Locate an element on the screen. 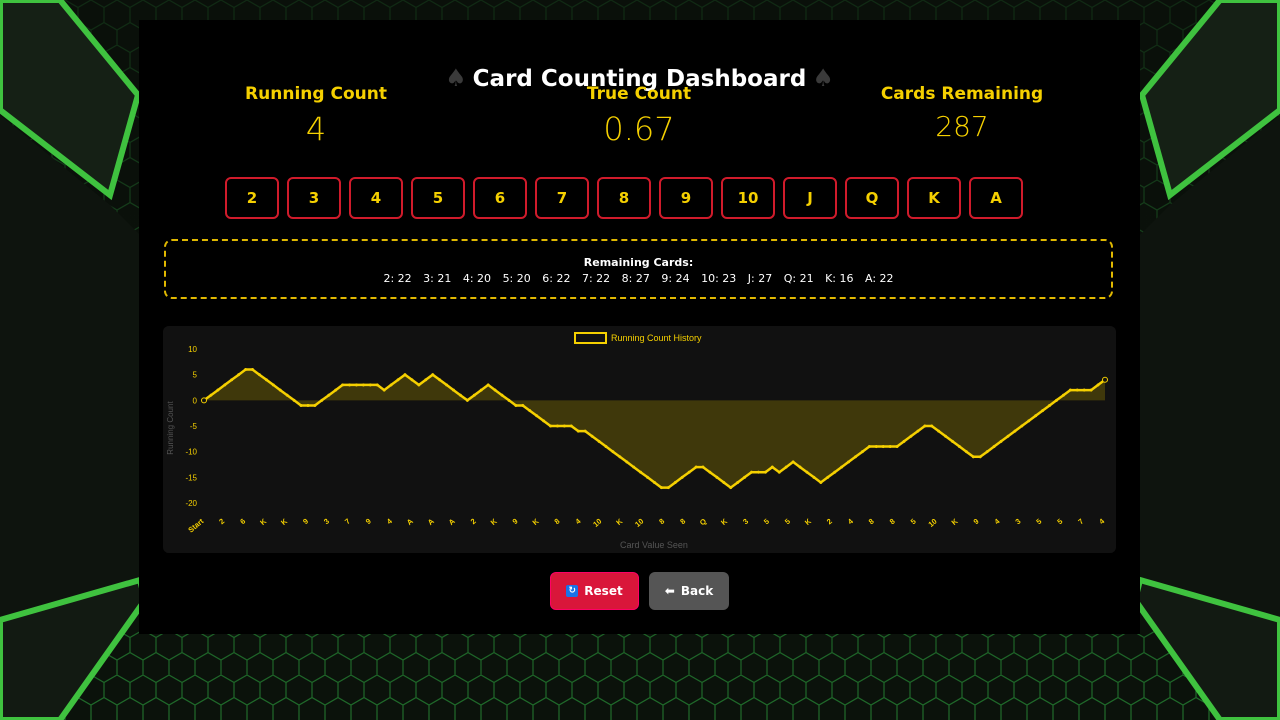 The height and width of the screenshot is (720, 1280). remaining-cards-title: Remaining Cards: is located at coordinates (638, 262).